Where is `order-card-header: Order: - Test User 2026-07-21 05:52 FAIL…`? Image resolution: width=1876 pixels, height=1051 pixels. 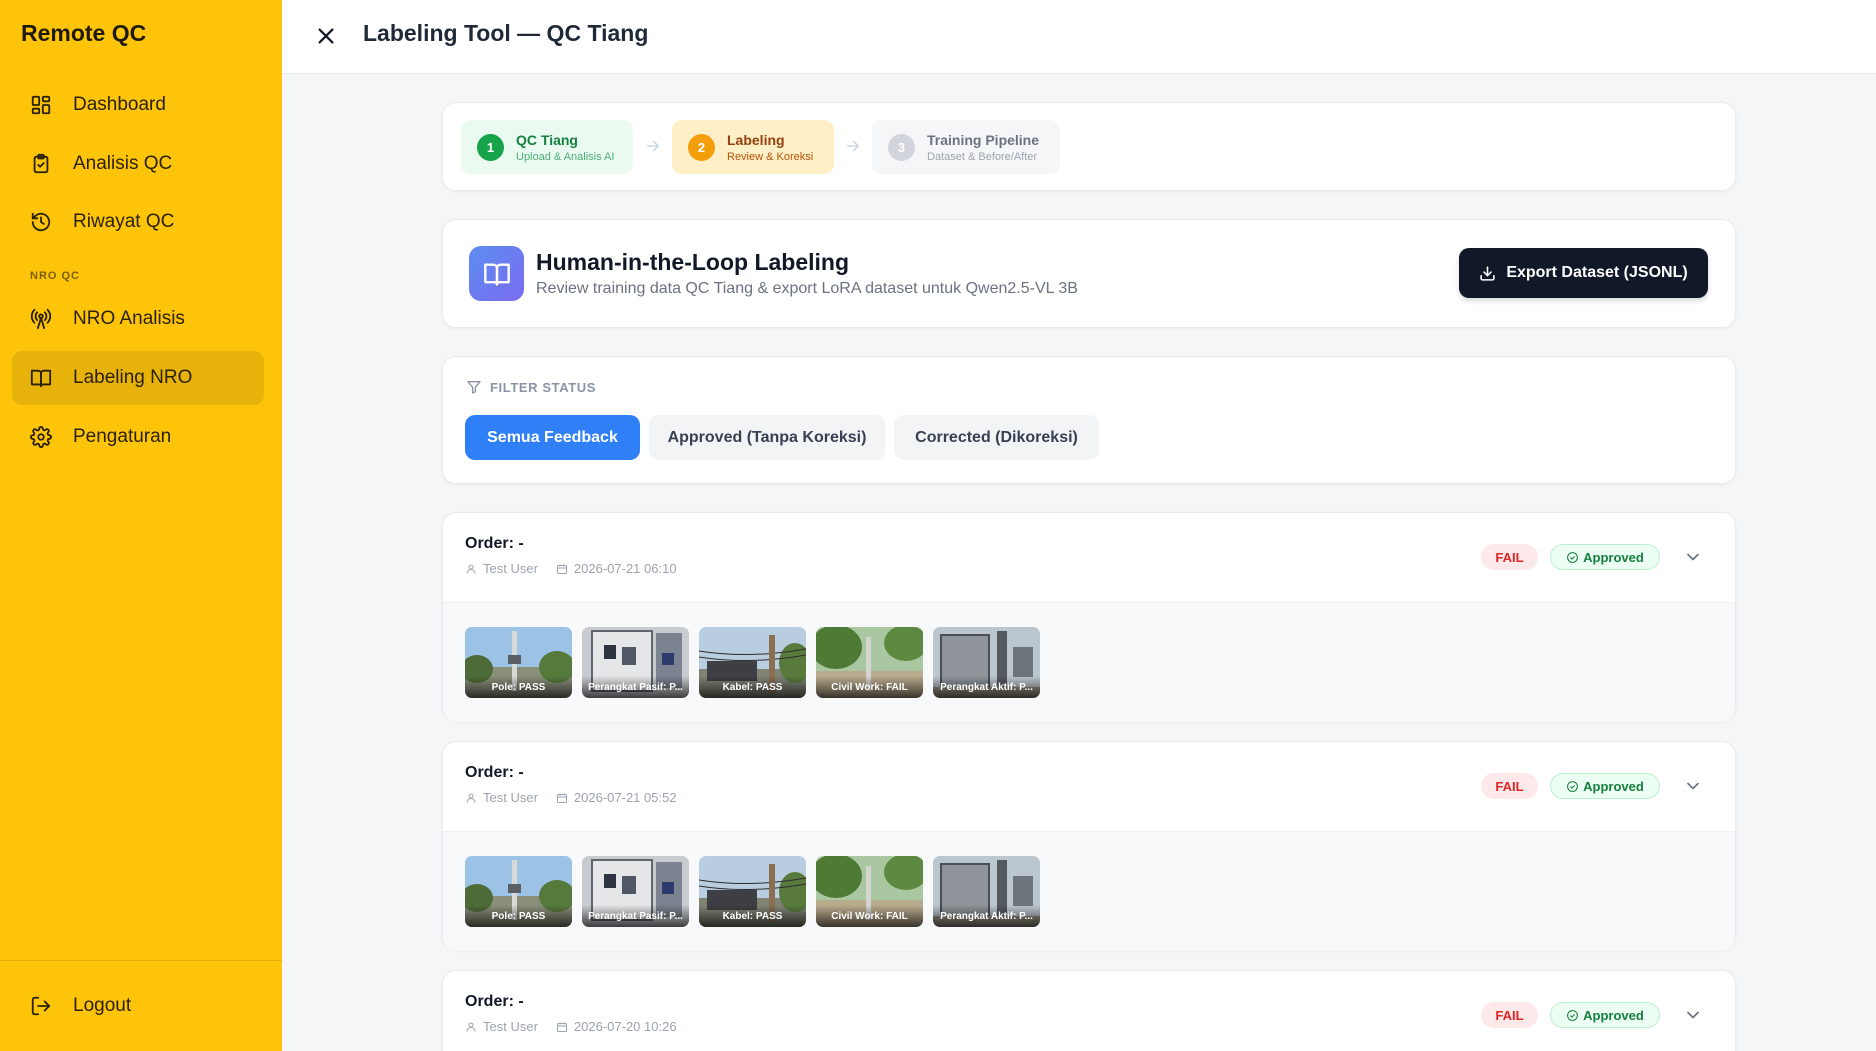 order-card-header: Order: - Test User 2026-07-21 05:52 FAIL… is located at coordinates (1089, 786).